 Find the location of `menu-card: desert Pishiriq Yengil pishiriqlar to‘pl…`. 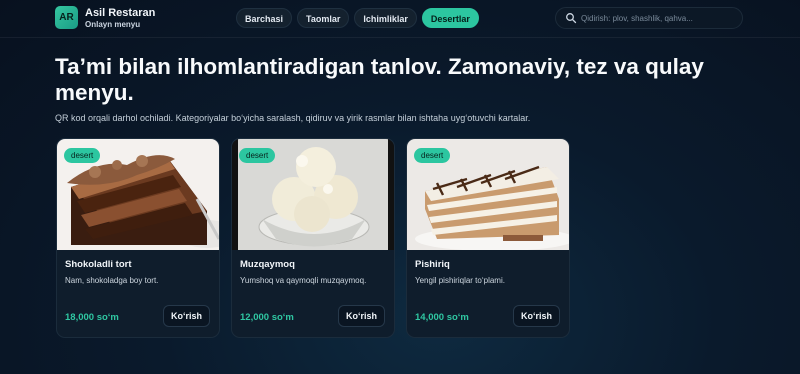

menu-card: desert Pishiriq Yengil pishiriqlar to‘pl… is located at coordinates (488, 238).